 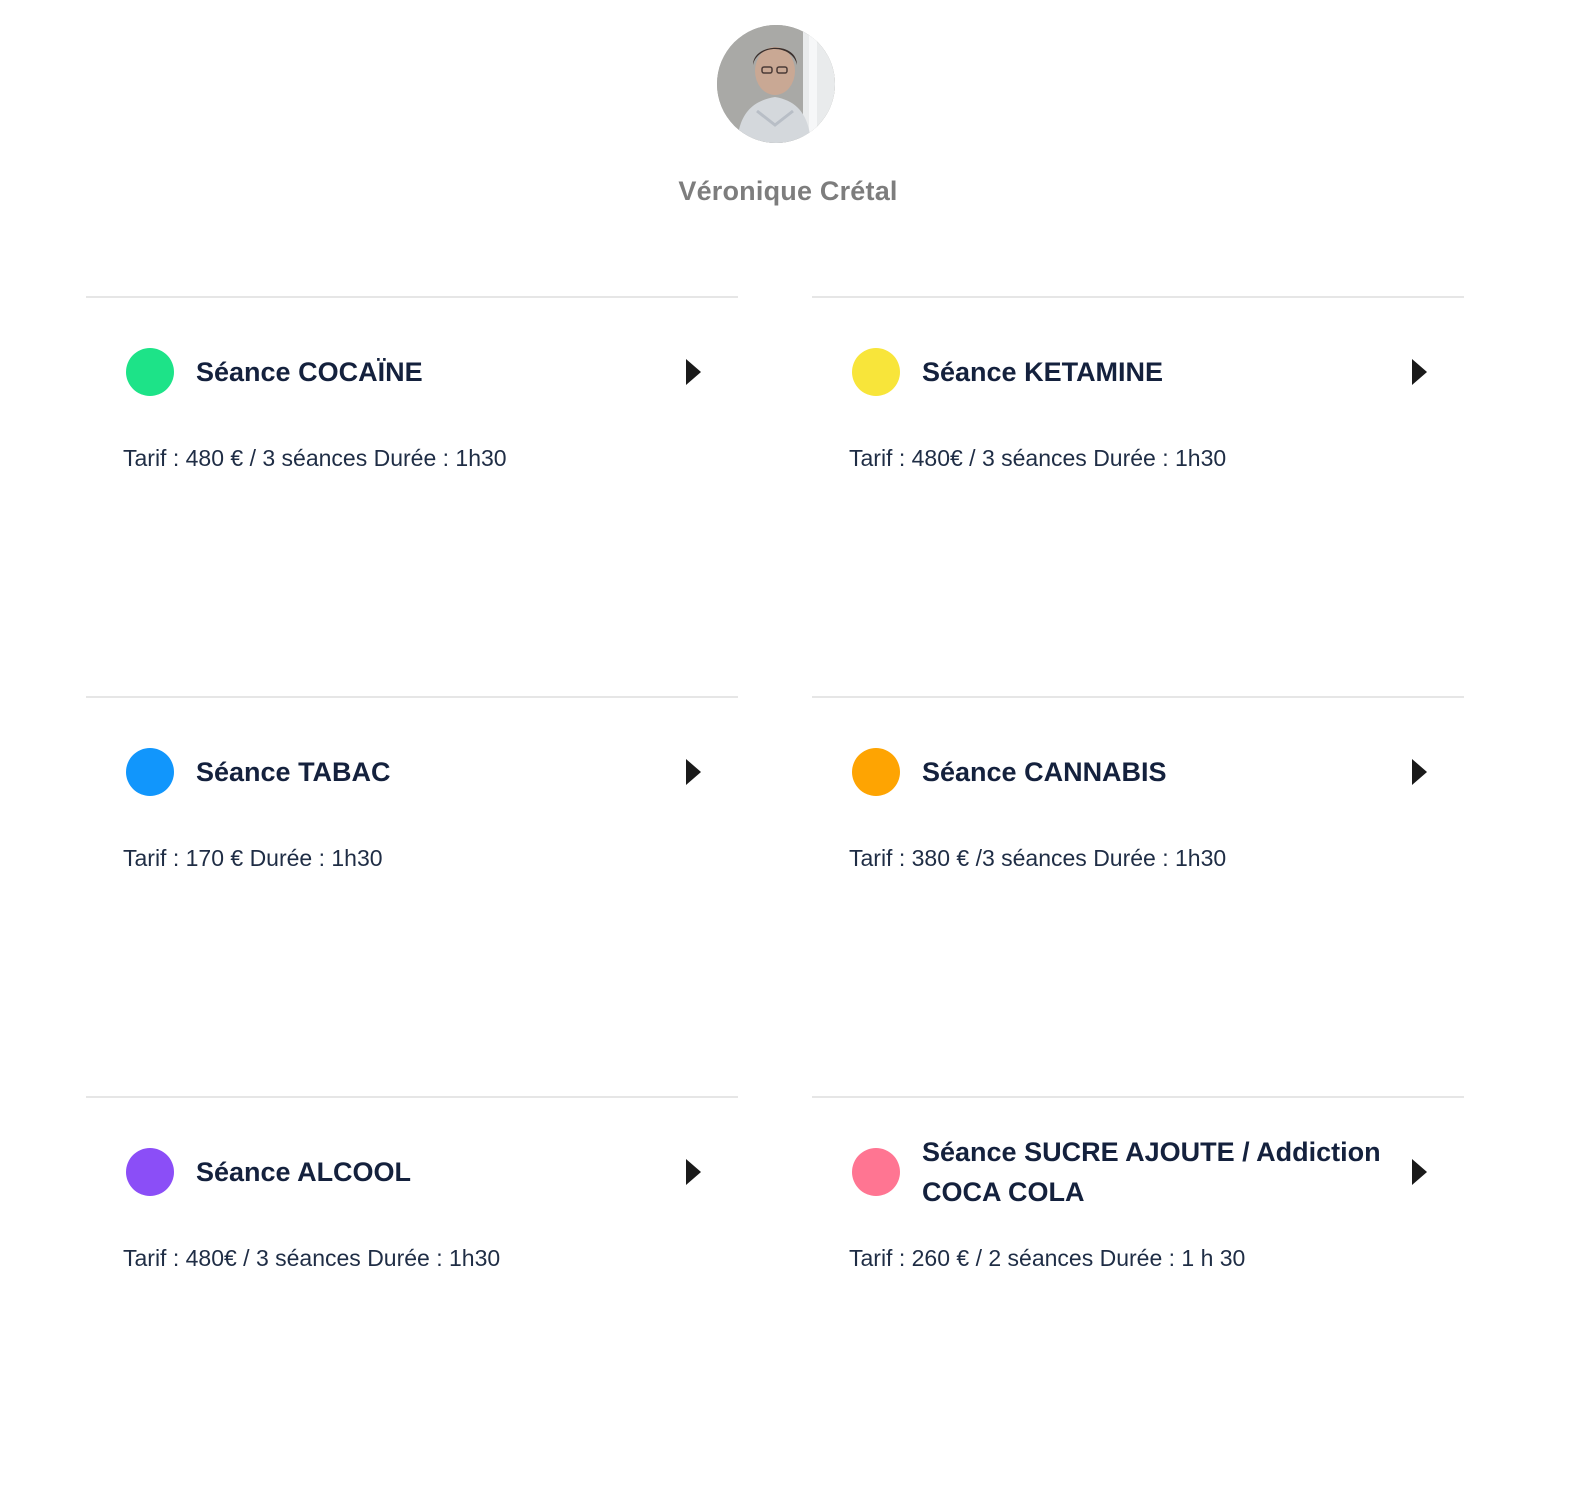 What do you see at coordinates (309, 372) in the screenshot?
I see `service-title: Séance COCAÏNE` at bounding box center [309, 372].